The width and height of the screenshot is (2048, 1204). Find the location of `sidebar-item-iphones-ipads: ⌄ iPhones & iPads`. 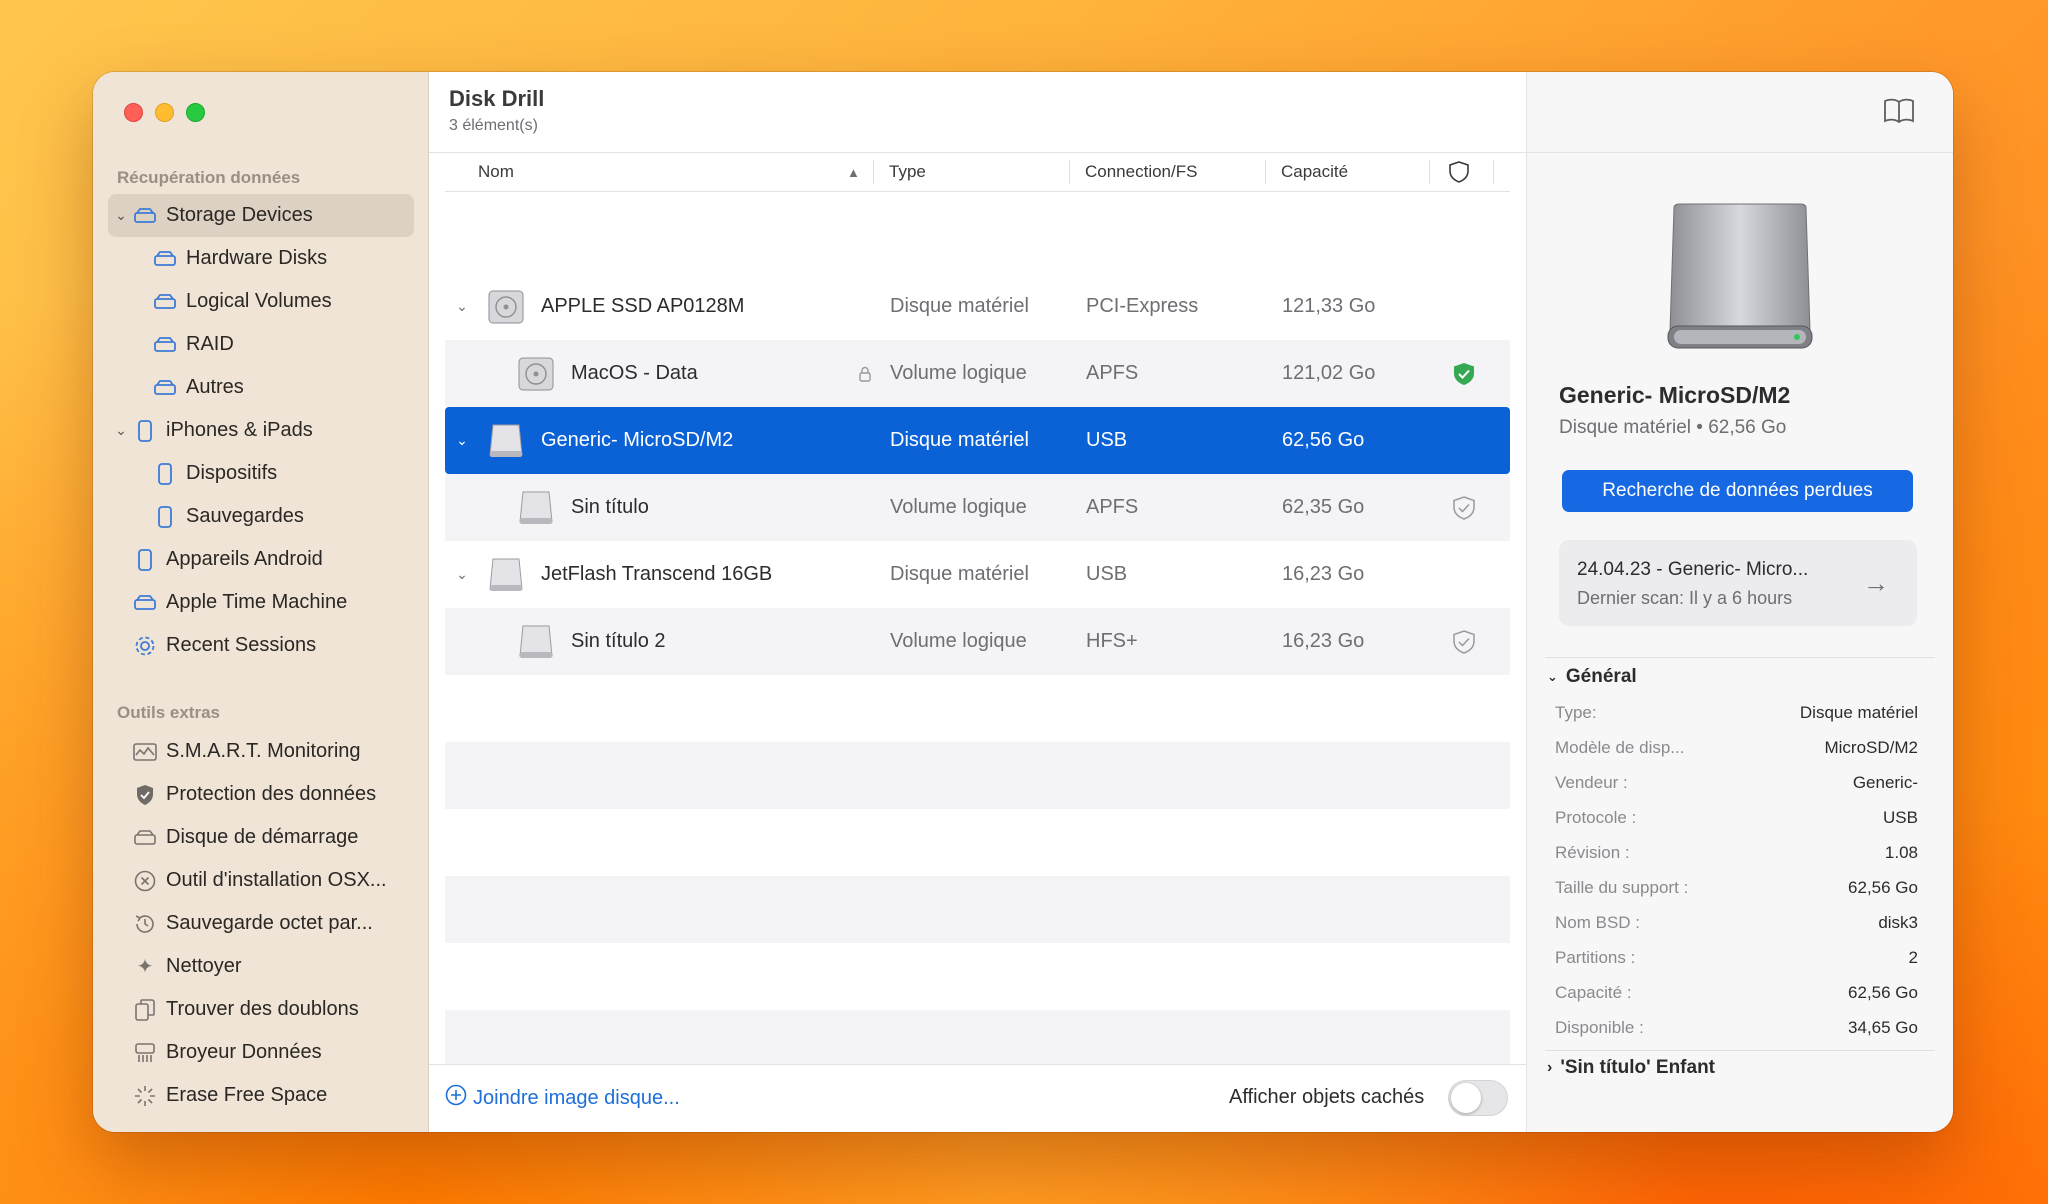

sidebar-item-iphones-ipads: ⌄ iPhones & iPads is located at coordinates (261, 430).